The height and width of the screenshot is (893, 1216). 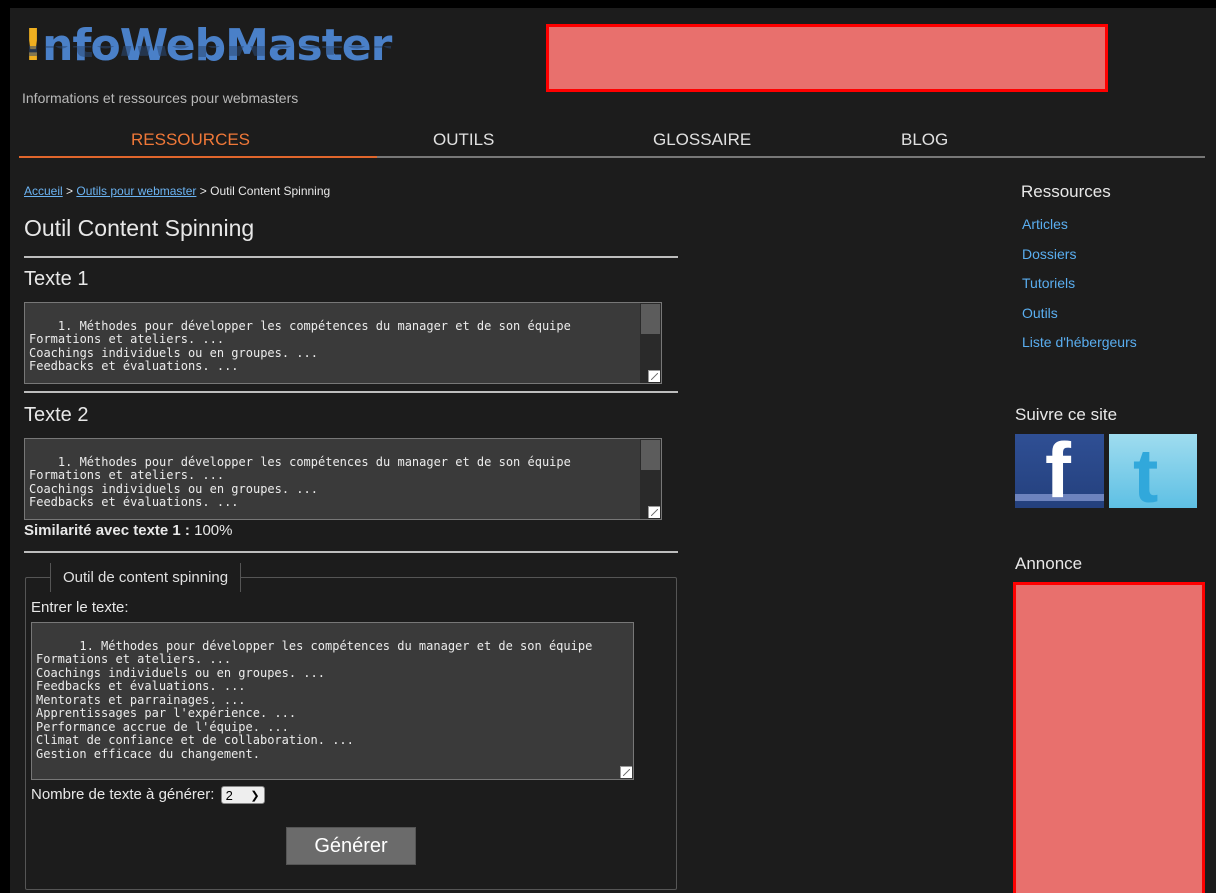 I want to click on breadcrumb-current: Outil Content Spinning, so click(x=270, y=191).